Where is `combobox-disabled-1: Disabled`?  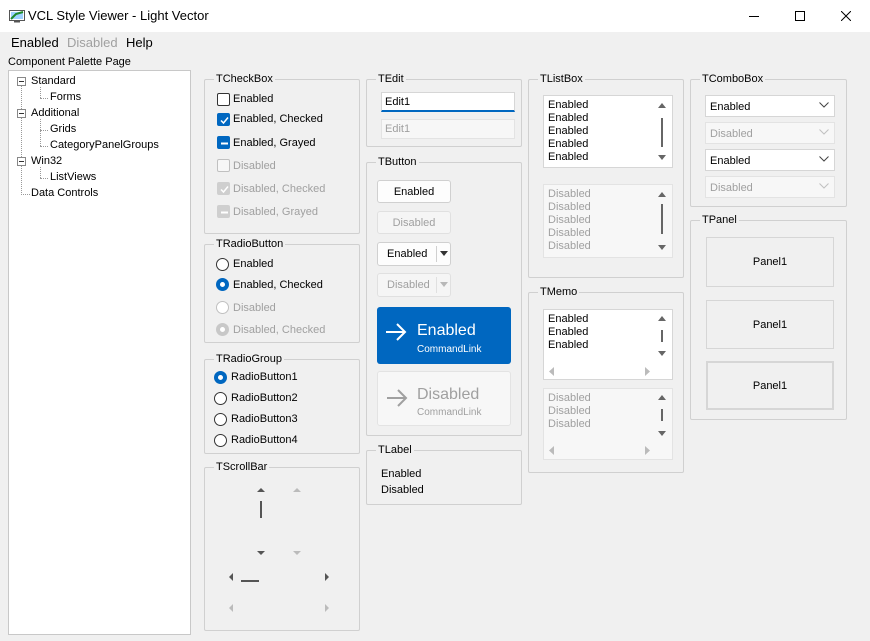 combobox-disabled-1: Disabled is located at coordinates (770, 133).